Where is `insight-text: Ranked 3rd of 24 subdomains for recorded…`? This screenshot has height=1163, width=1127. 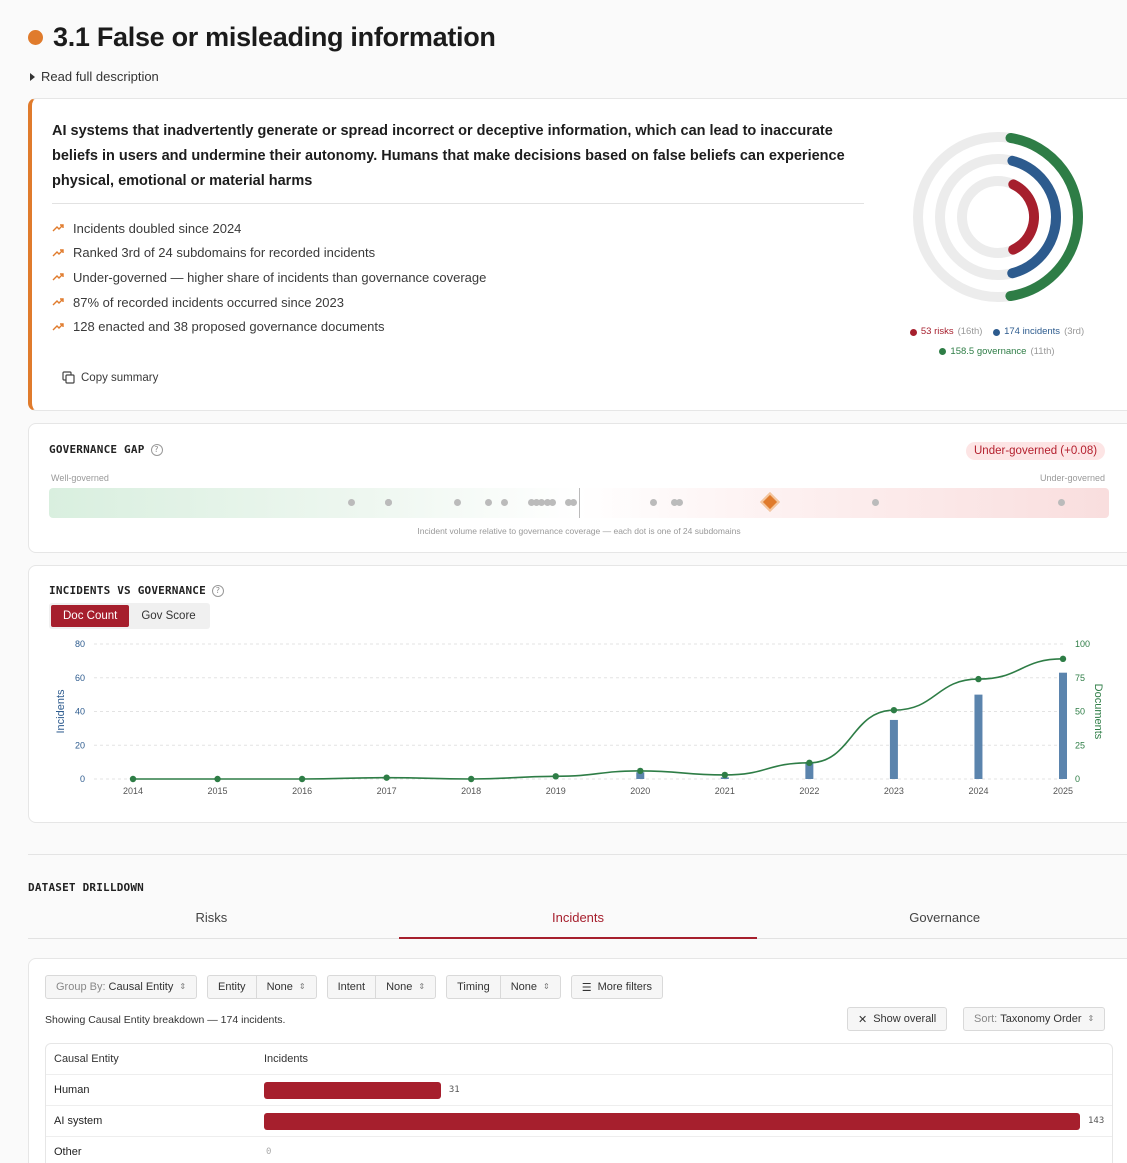 insight-text: Ranked 3rd of 24 subdomains for recorded… is located at coordinates (224, 253).